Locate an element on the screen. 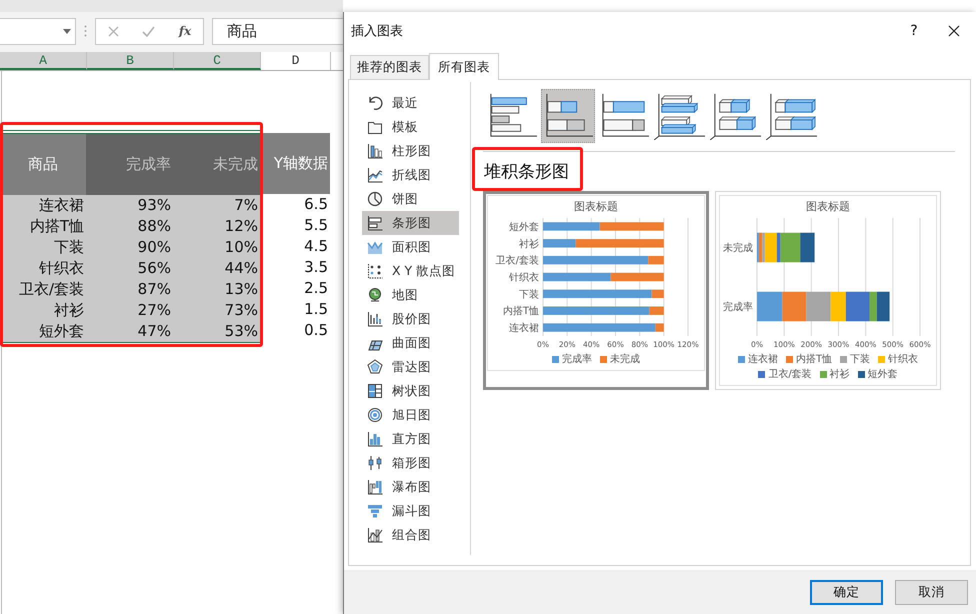 Image resolution: width=976 pixels, height=614 pixels. chart-type-item: 柱形图 is located at coordinates (410, 151).